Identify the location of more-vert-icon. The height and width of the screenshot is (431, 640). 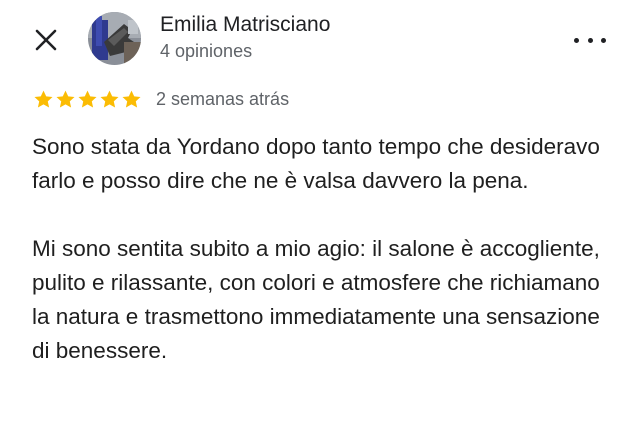
(576, 40).